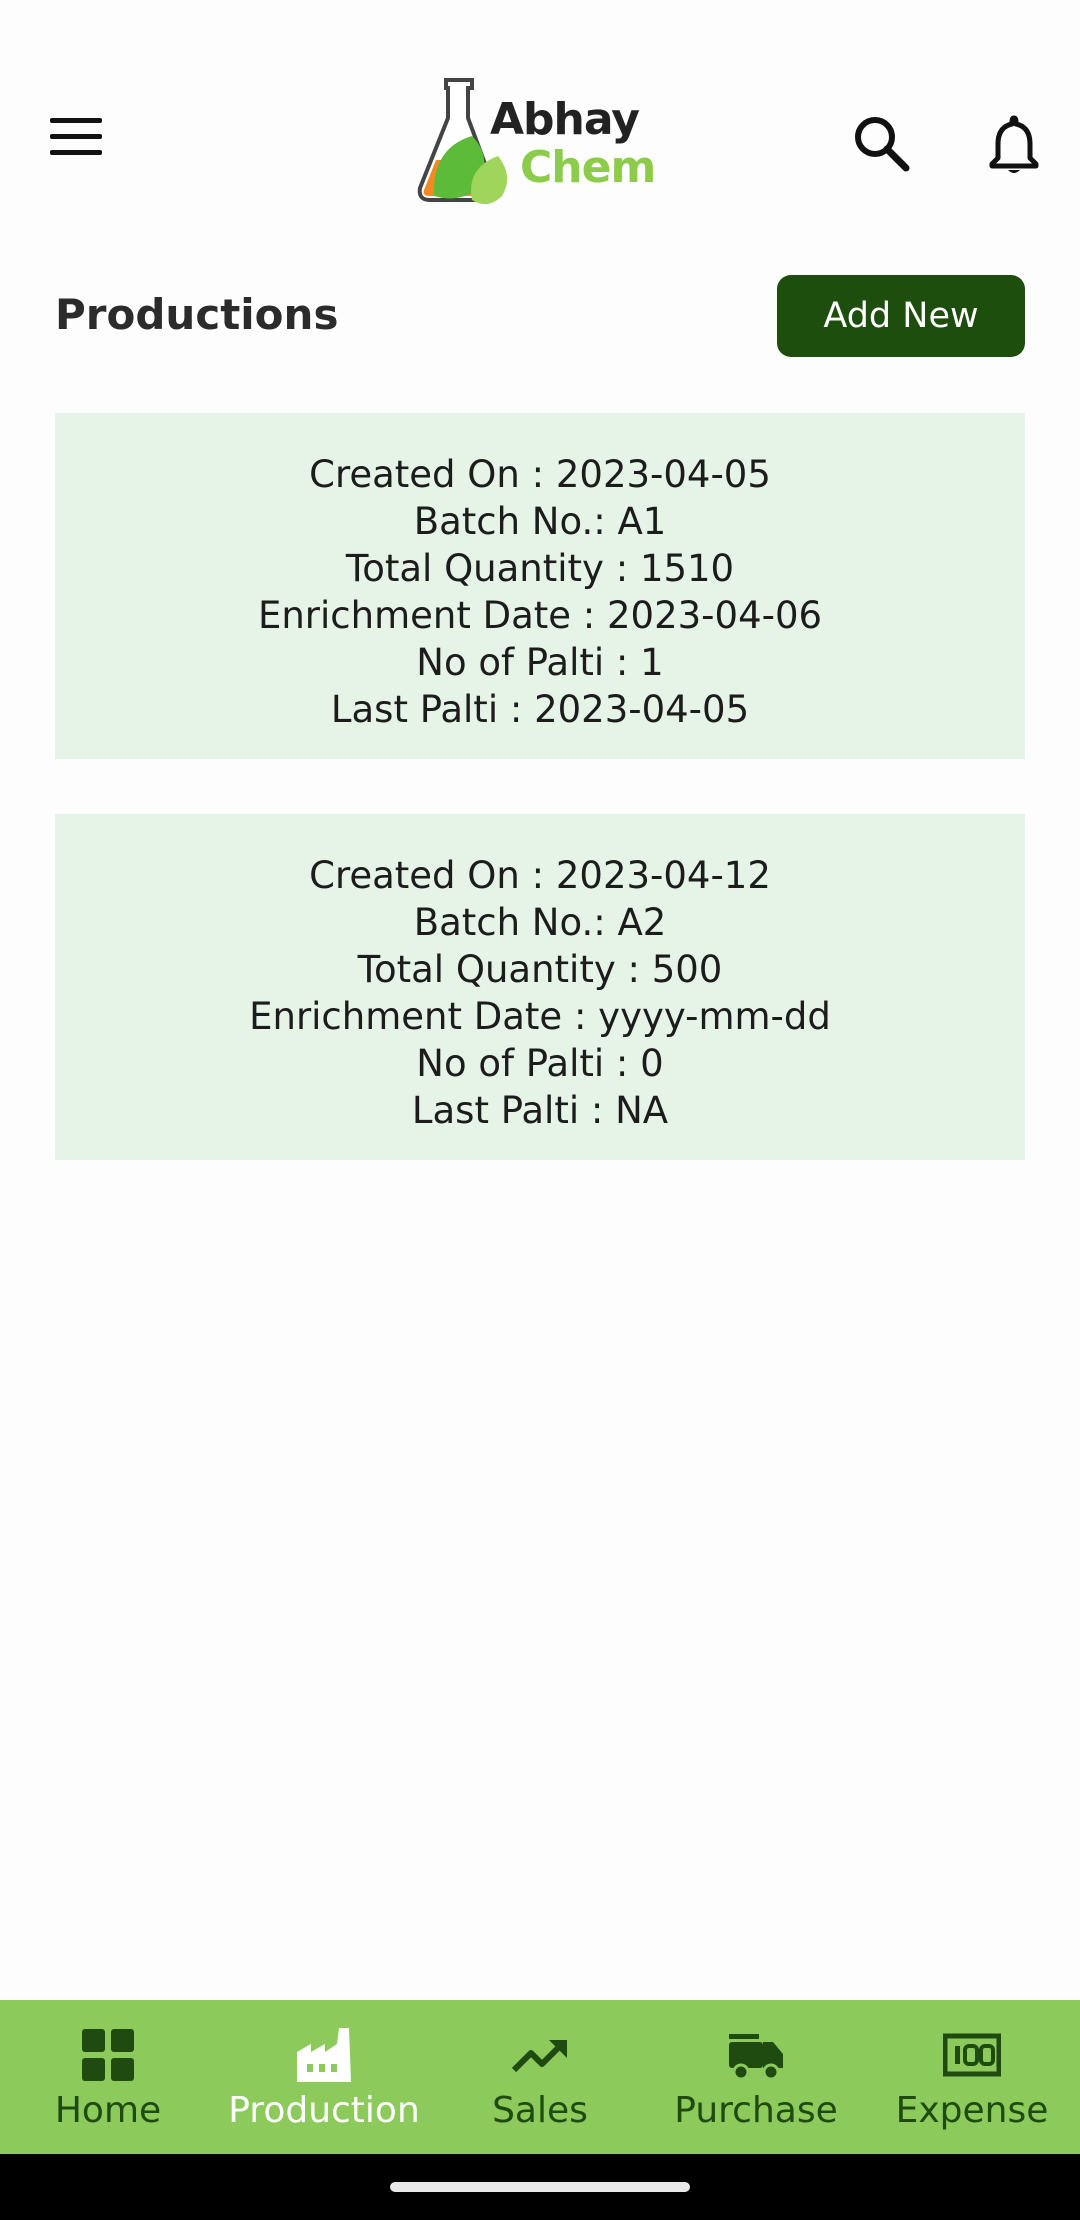  I want to click on nav-item-expense: Expense, so click(972, 2077).